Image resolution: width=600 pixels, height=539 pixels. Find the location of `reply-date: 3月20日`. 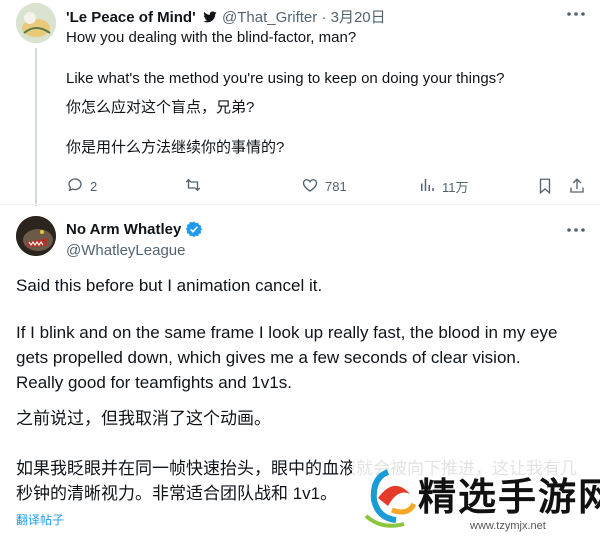

reply-date: 3月20日 is located at coordinates (358, 17).